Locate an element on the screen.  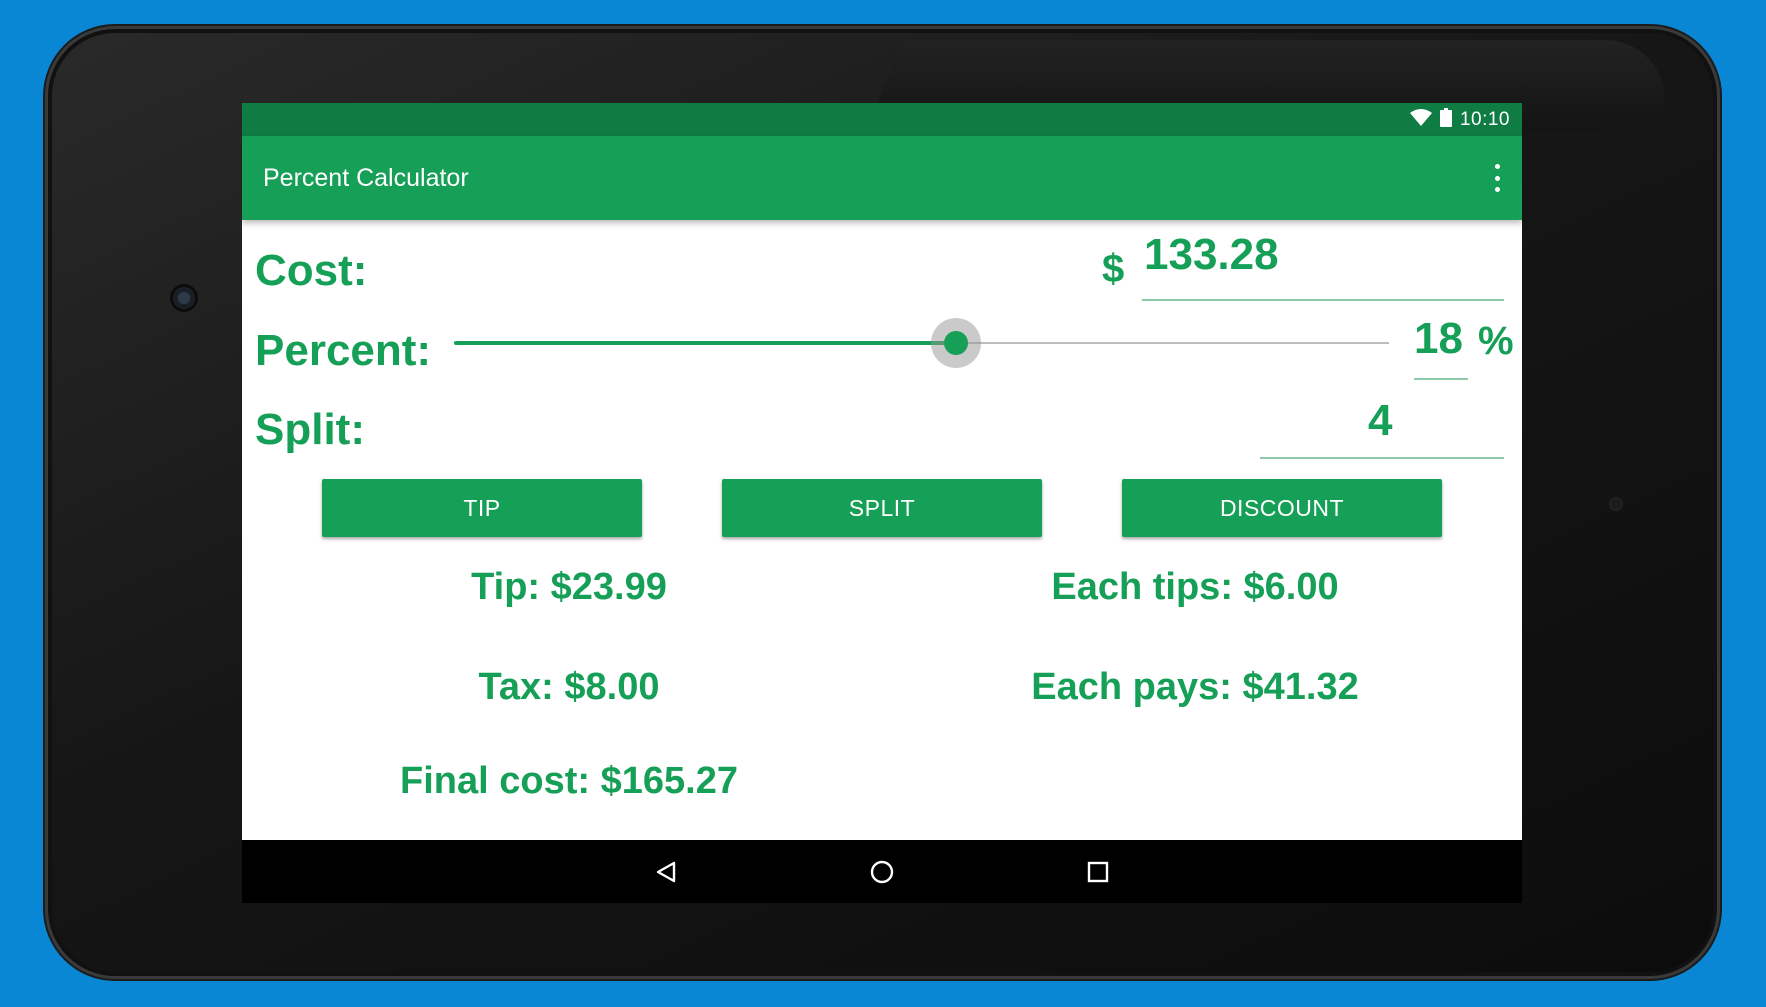
tip-button: TIP is located at coordinates (482, 508).